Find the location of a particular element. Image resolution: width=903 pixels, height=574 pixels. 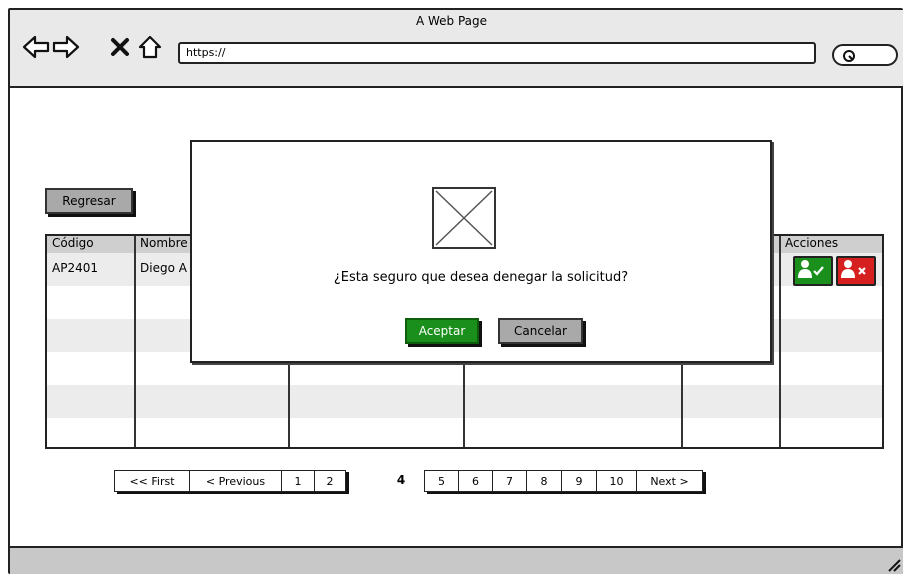

address-bar: https:// is located at coordinates (497, 53).